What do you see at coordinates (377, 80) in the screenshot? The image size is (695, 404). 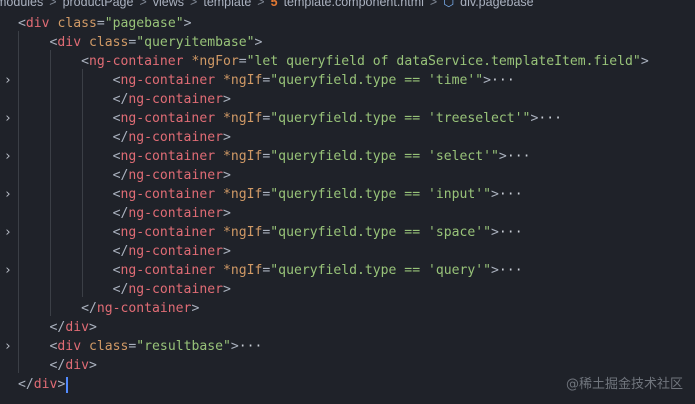 I see `attribute-value: "queryfield.type == 'time'"` at bounding box center [377, 80].